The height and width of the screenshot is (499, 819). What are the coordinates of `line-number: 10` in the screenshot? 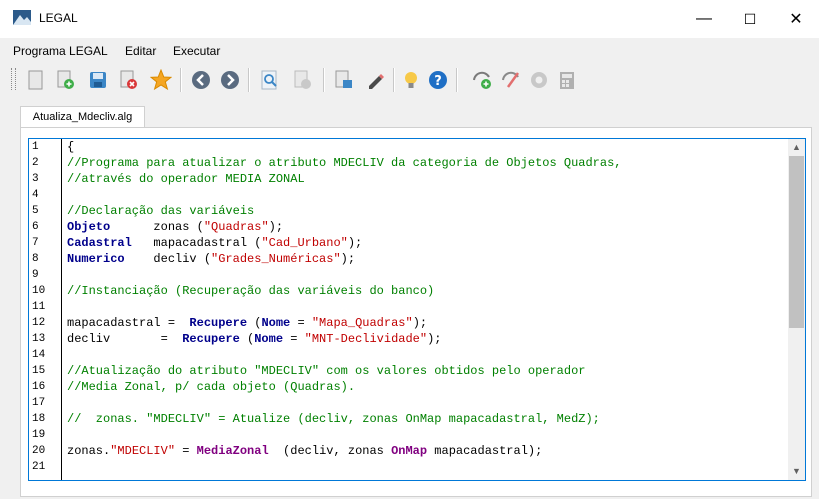 It's located at (39, 291).